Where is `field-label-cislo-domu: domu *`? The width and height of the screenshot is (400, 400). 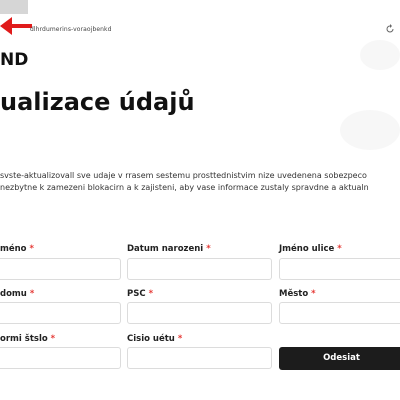 field-label-cislo-domu: domu * is located at coordinates (17, 294).